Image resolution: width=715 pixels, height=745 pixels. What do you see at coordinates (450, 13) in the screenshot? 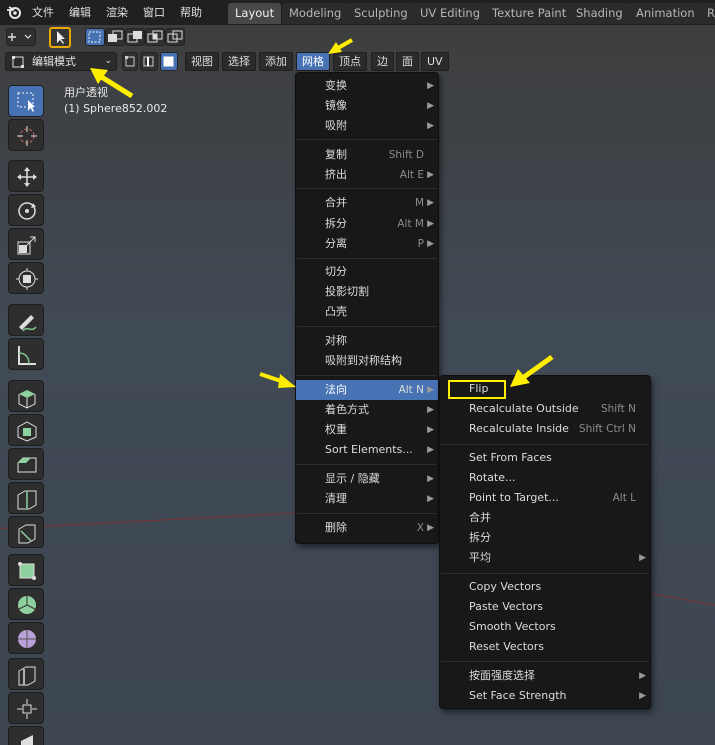
I see `tab-uv-editing: UV Editing` at bounding box center [450, 13].